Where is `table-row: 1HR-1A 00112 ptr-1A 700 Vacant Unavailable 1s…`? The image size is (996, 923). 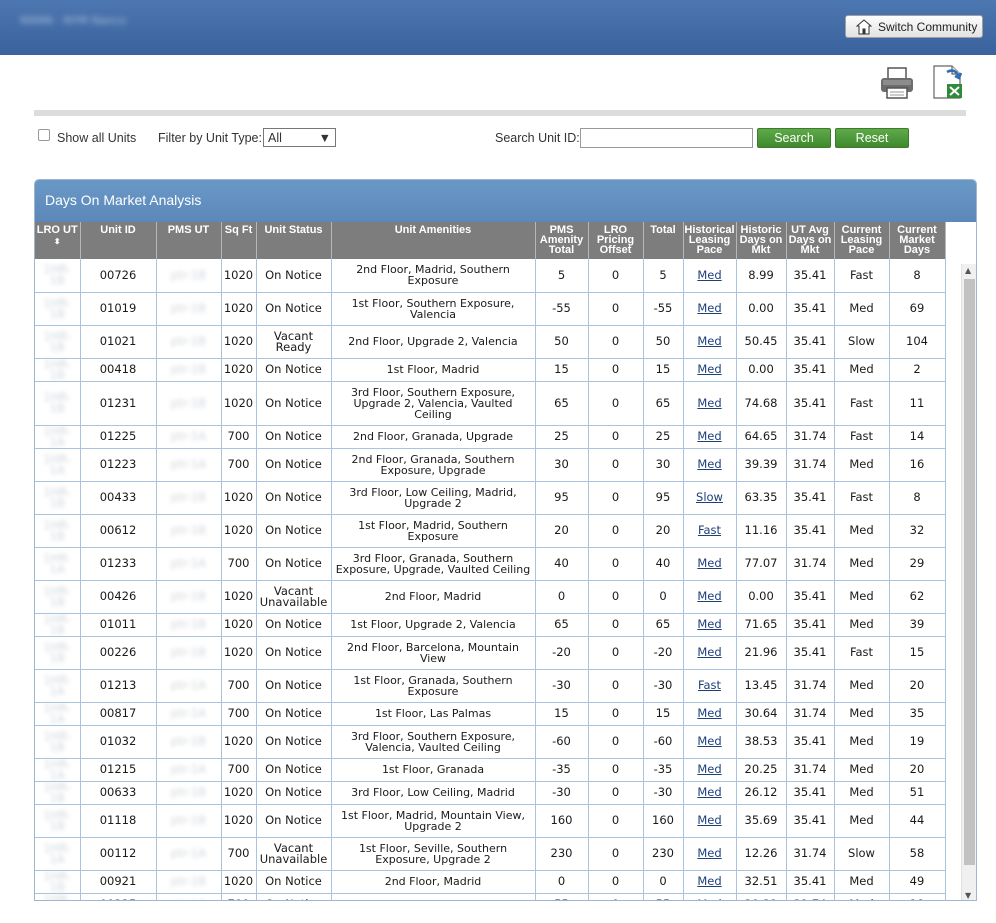
table-row: 1HR-1A 00112 ptr-1A 700 Vacant Unavailable 1s… is located at coordinates (490, 854).